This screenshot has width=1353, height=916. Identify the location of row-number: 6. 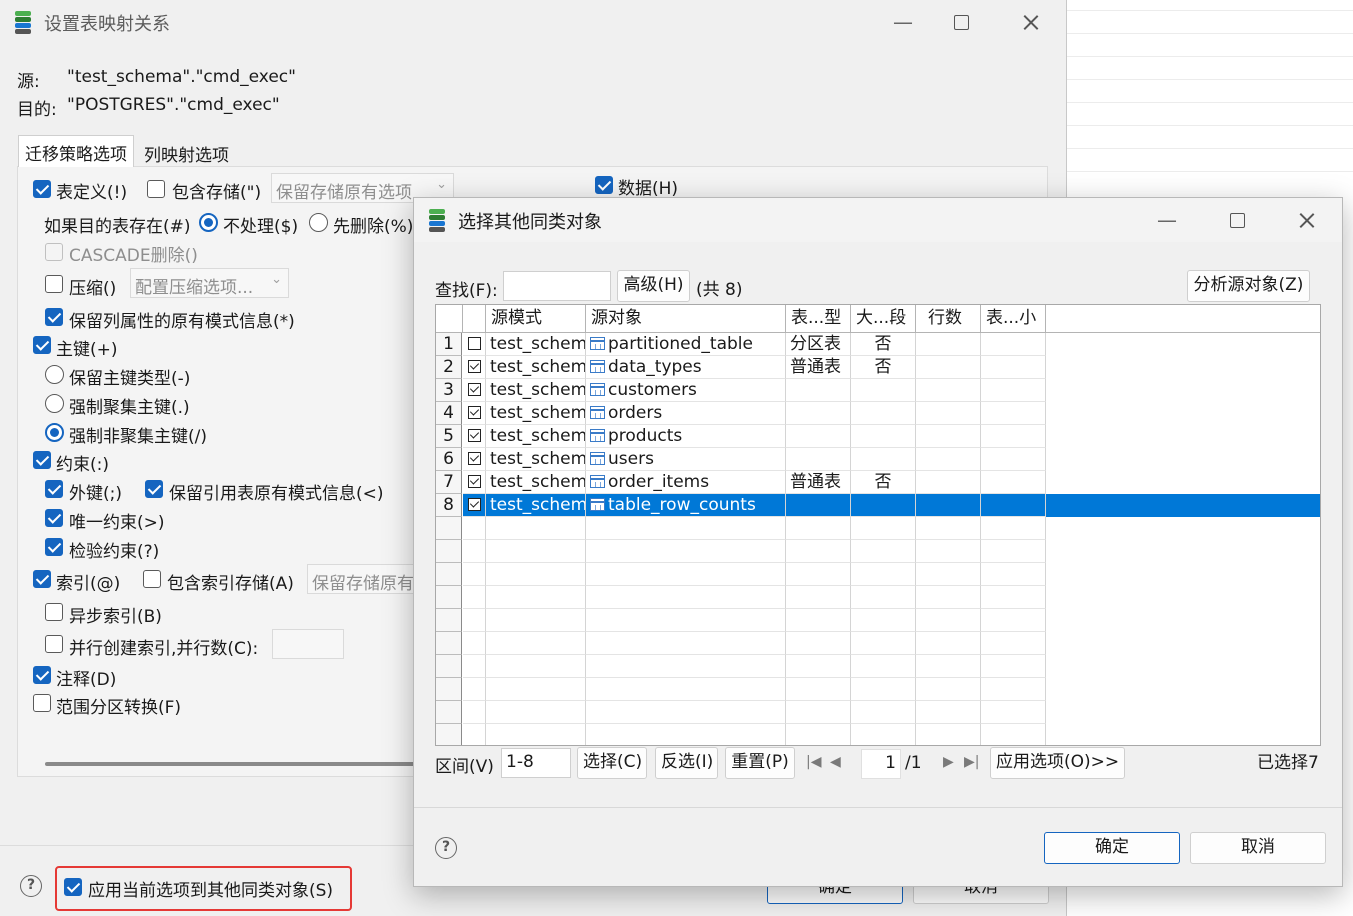
(449, 459).